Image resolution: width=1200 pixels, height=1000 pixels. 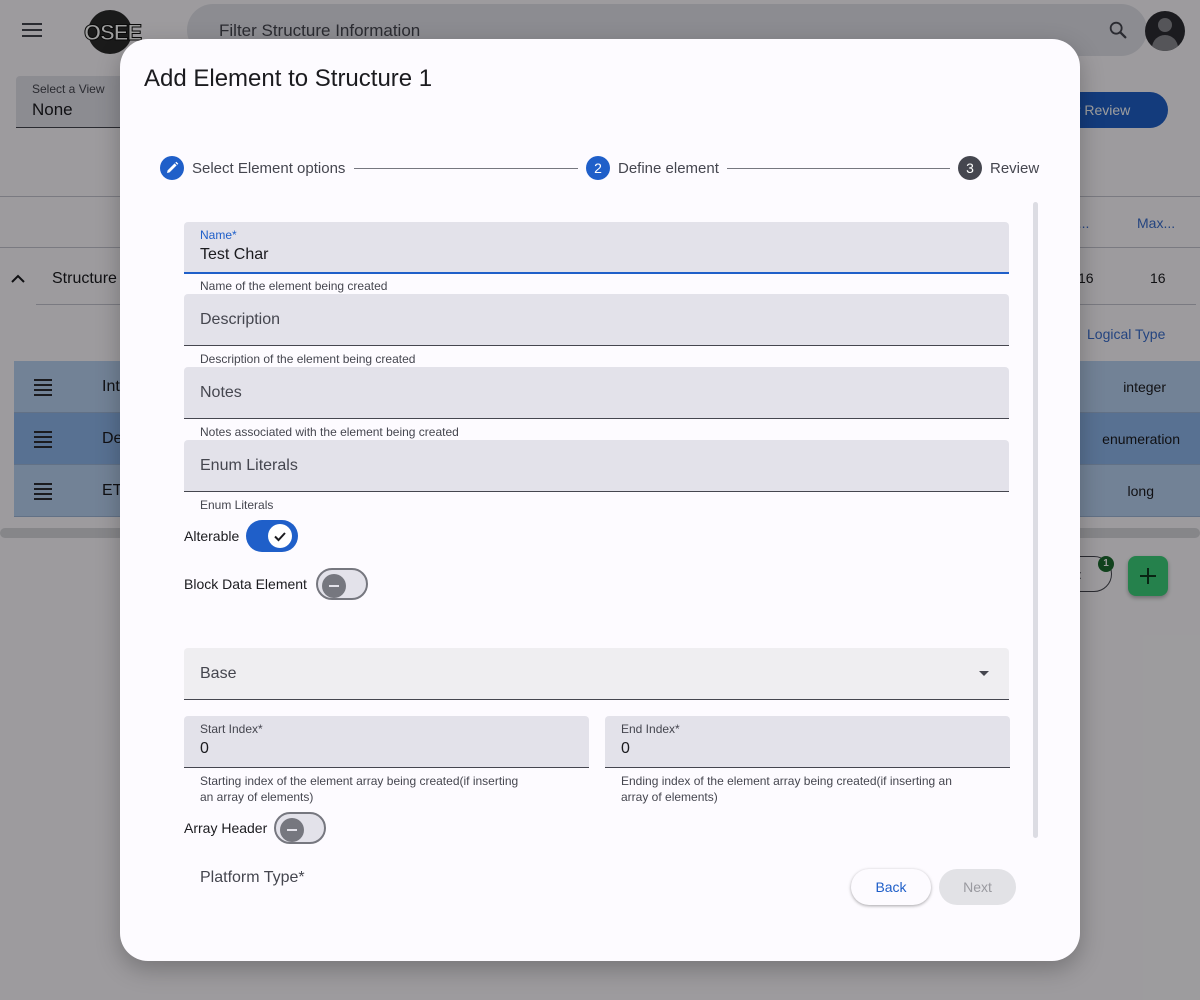 I want to click on step-2-circle: 2, so click(x=598, y=168).